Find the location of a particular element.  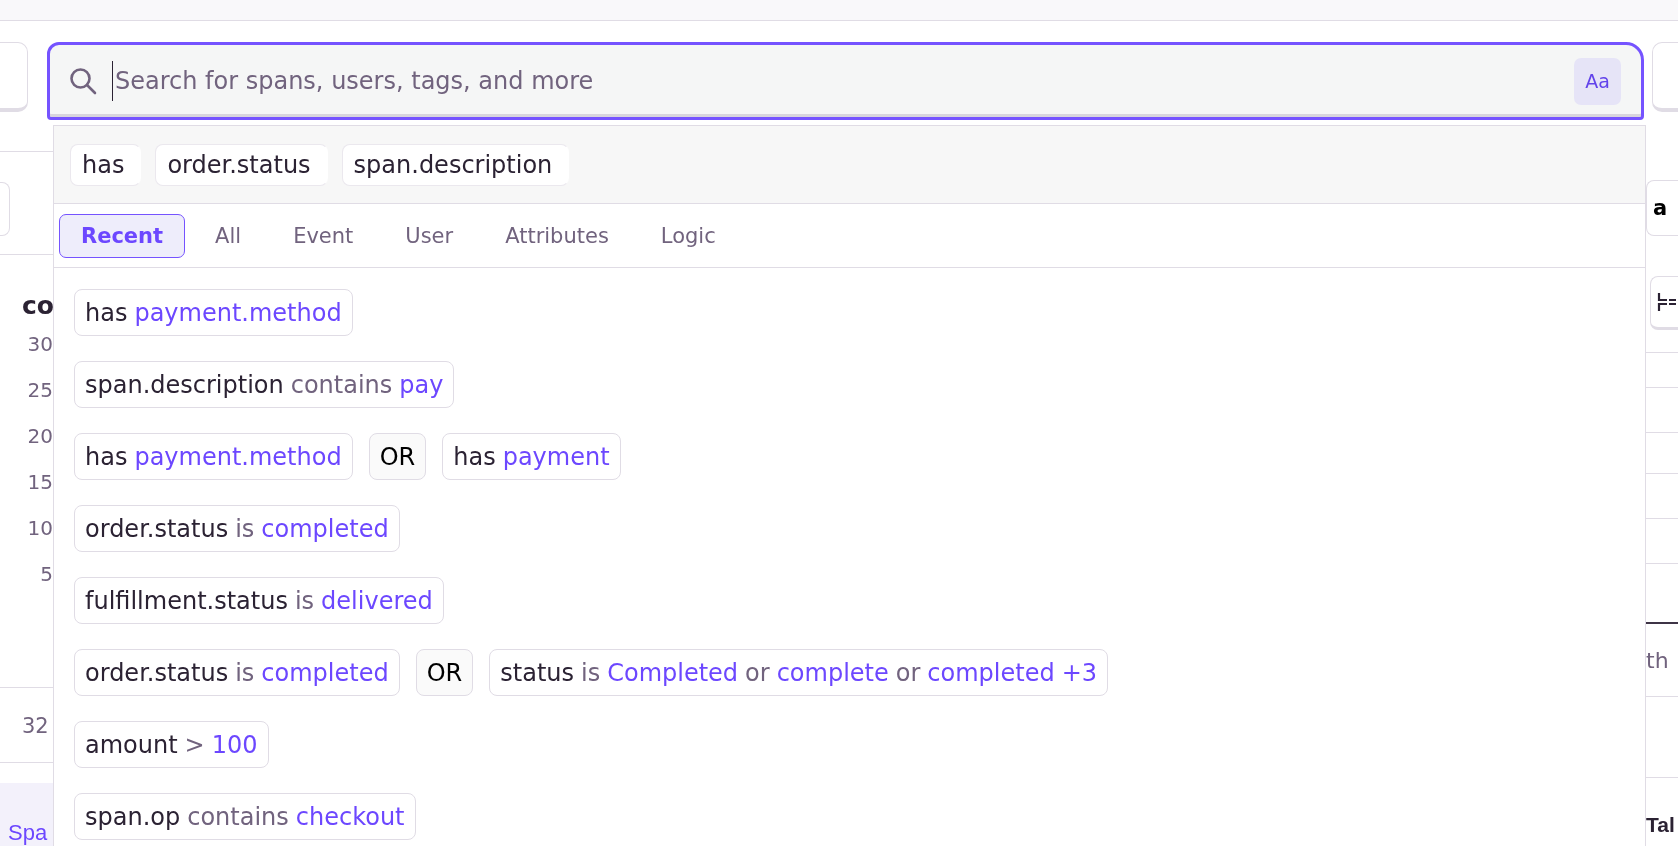

tab: Attributes is located at coordinates (557, 235).